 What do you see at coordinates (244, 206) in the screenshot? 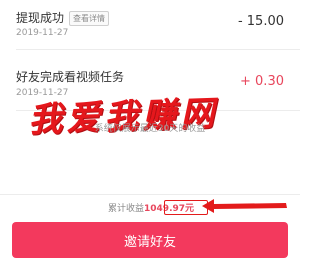
I see `annotation-arrow-icon` at bounding box center [244, 206].